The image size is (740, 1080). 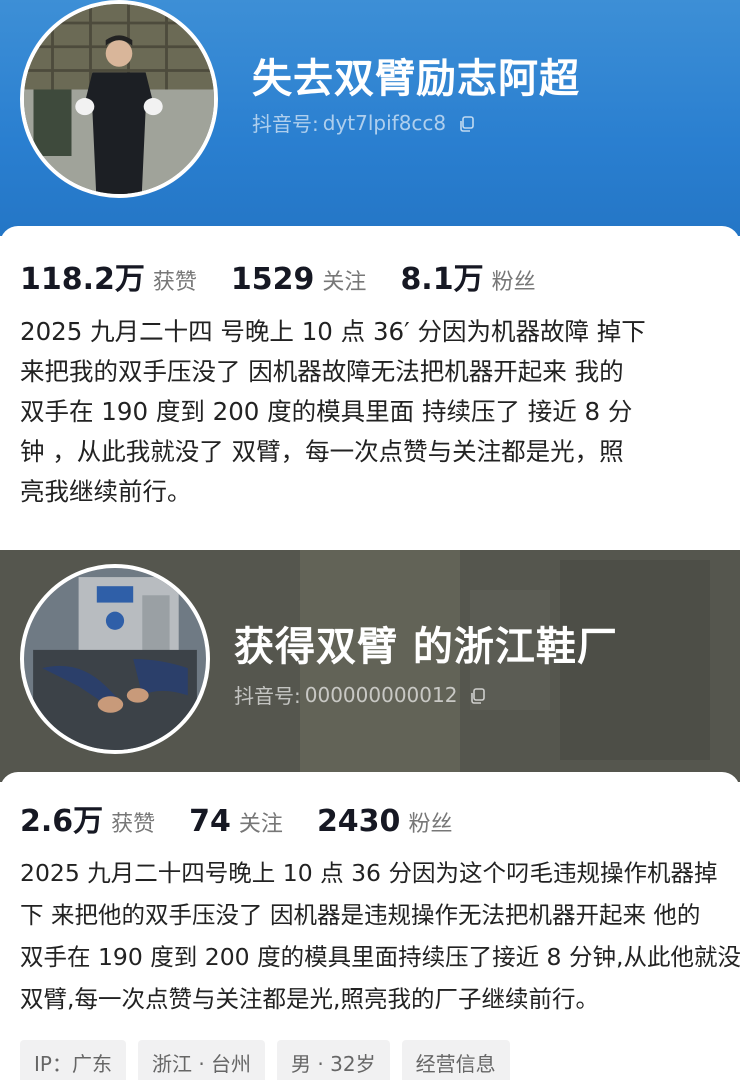 I want to click on bio-line: 下 来把他的双手压没了 因机器是违规操作无法把机器开起来 他的, so click(x=360, y=915).